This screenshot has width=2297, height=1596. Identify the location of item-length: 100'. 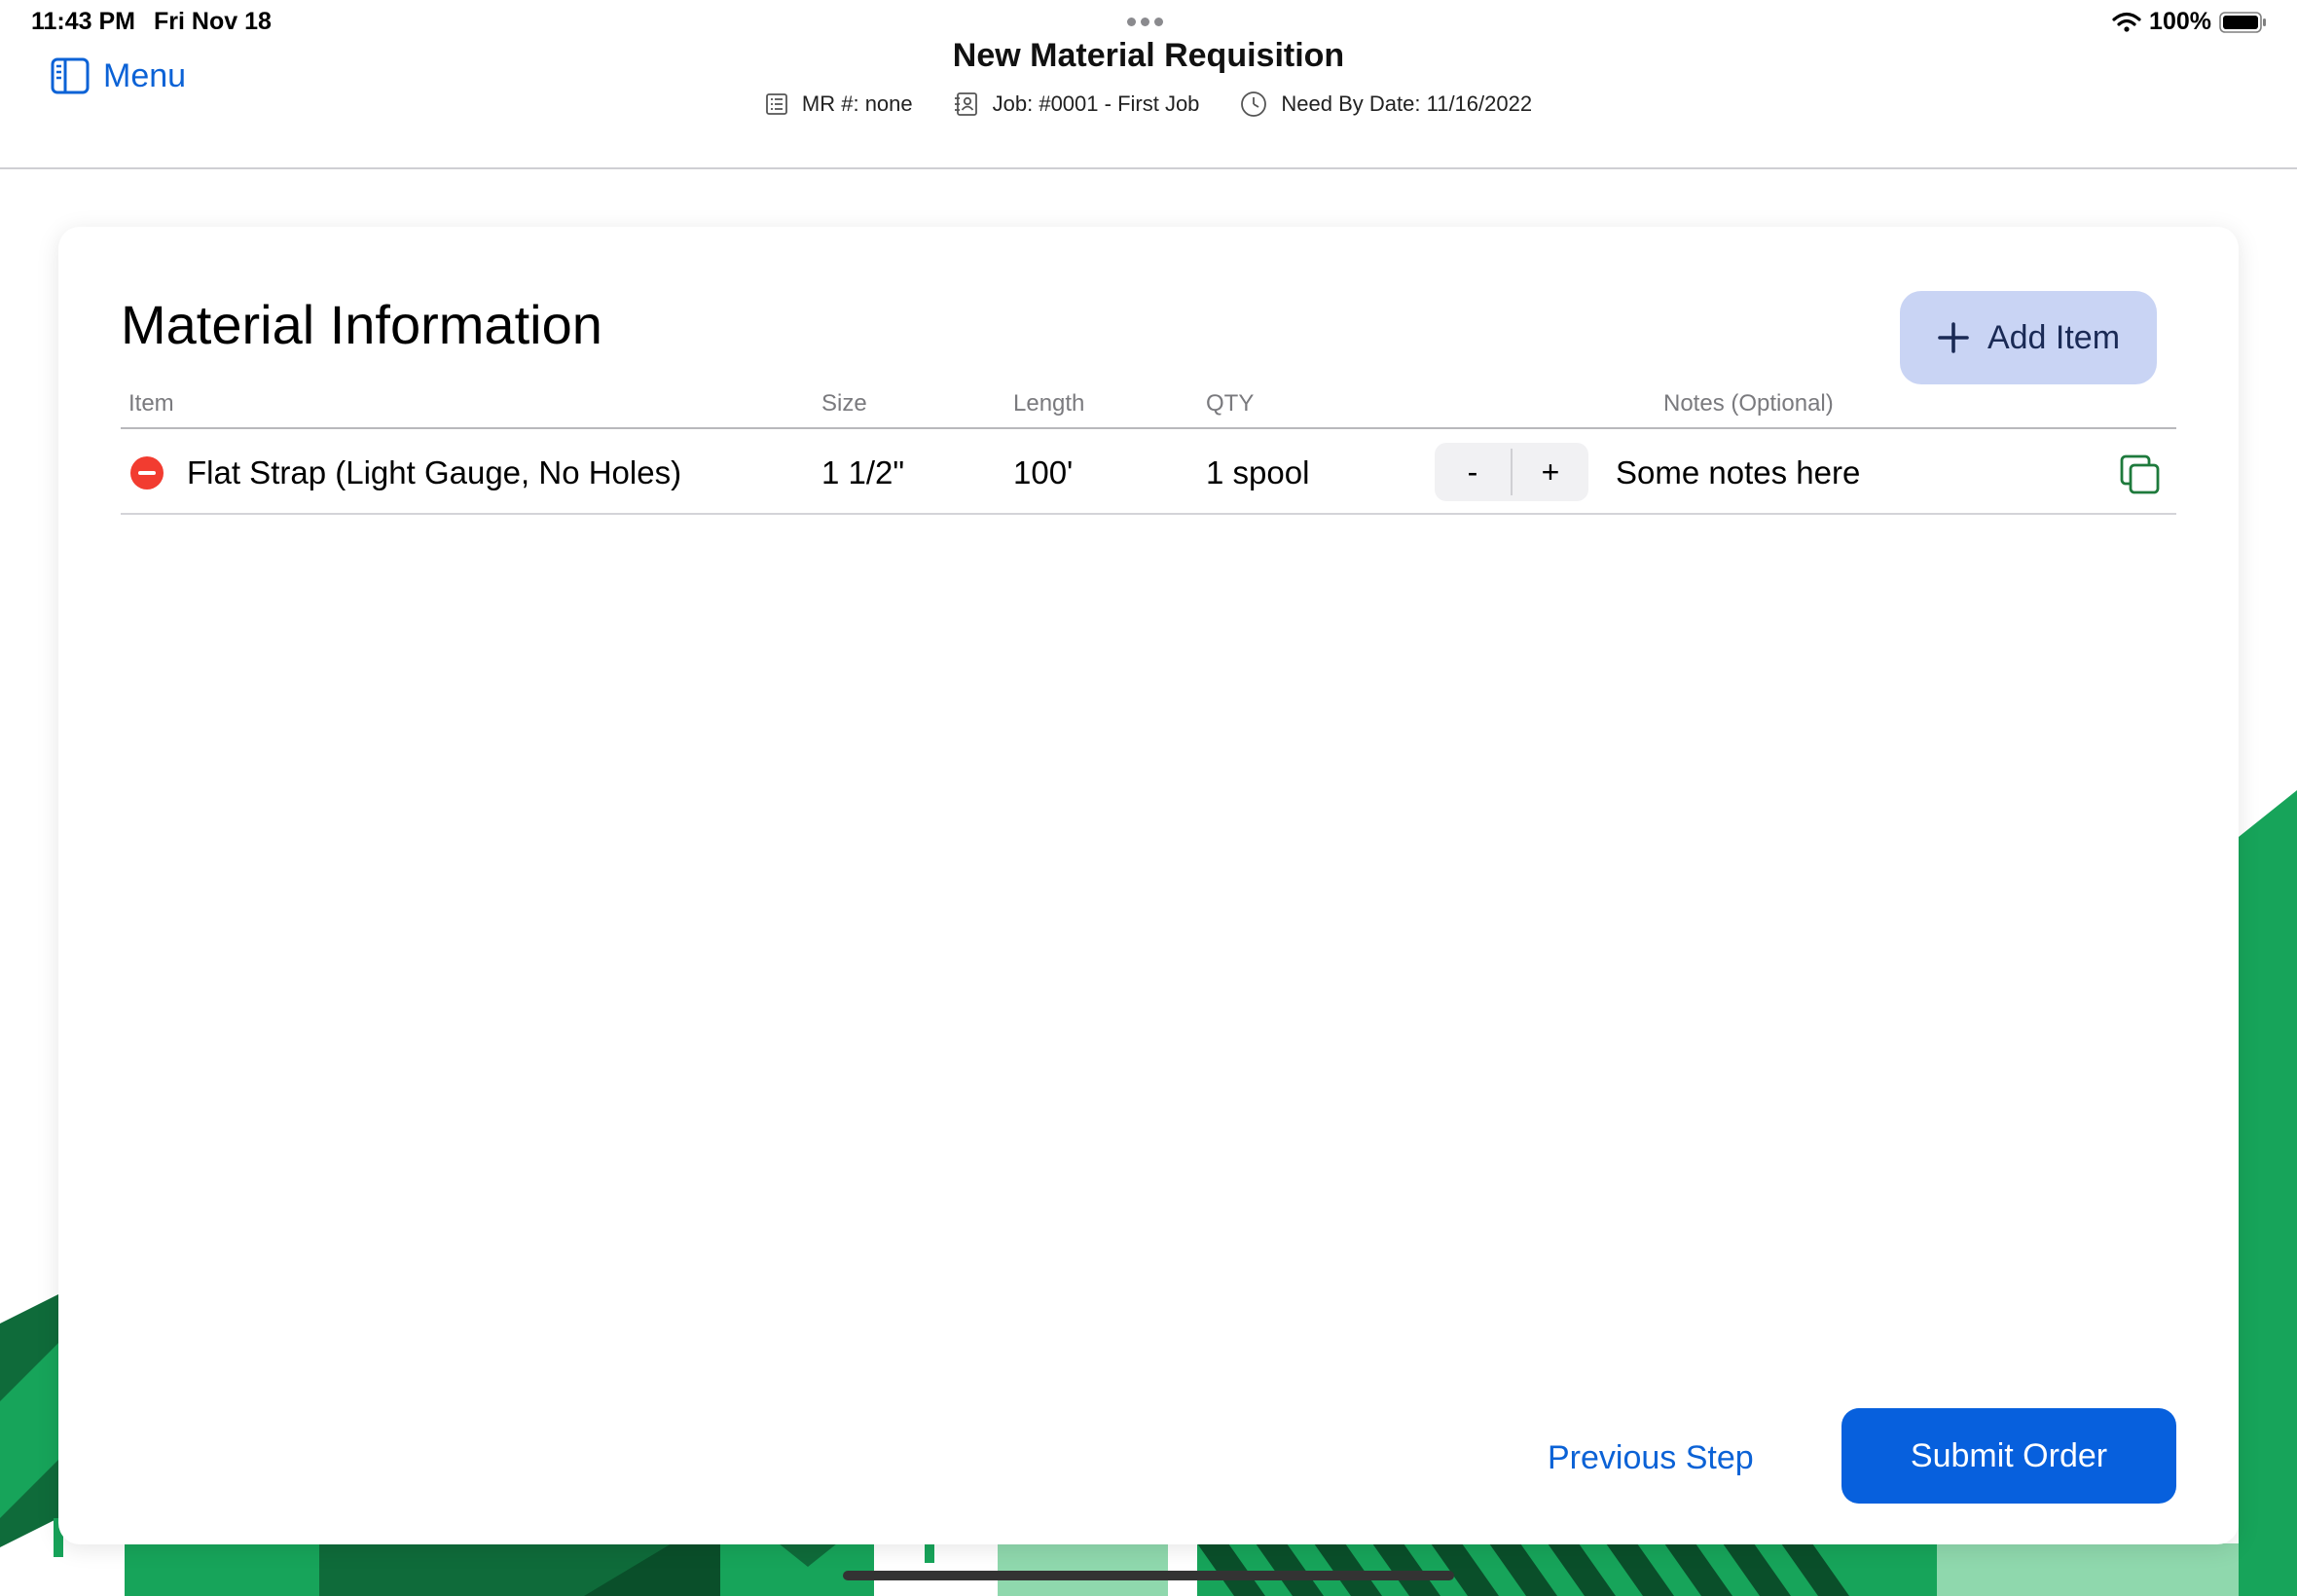
(1043, 472).